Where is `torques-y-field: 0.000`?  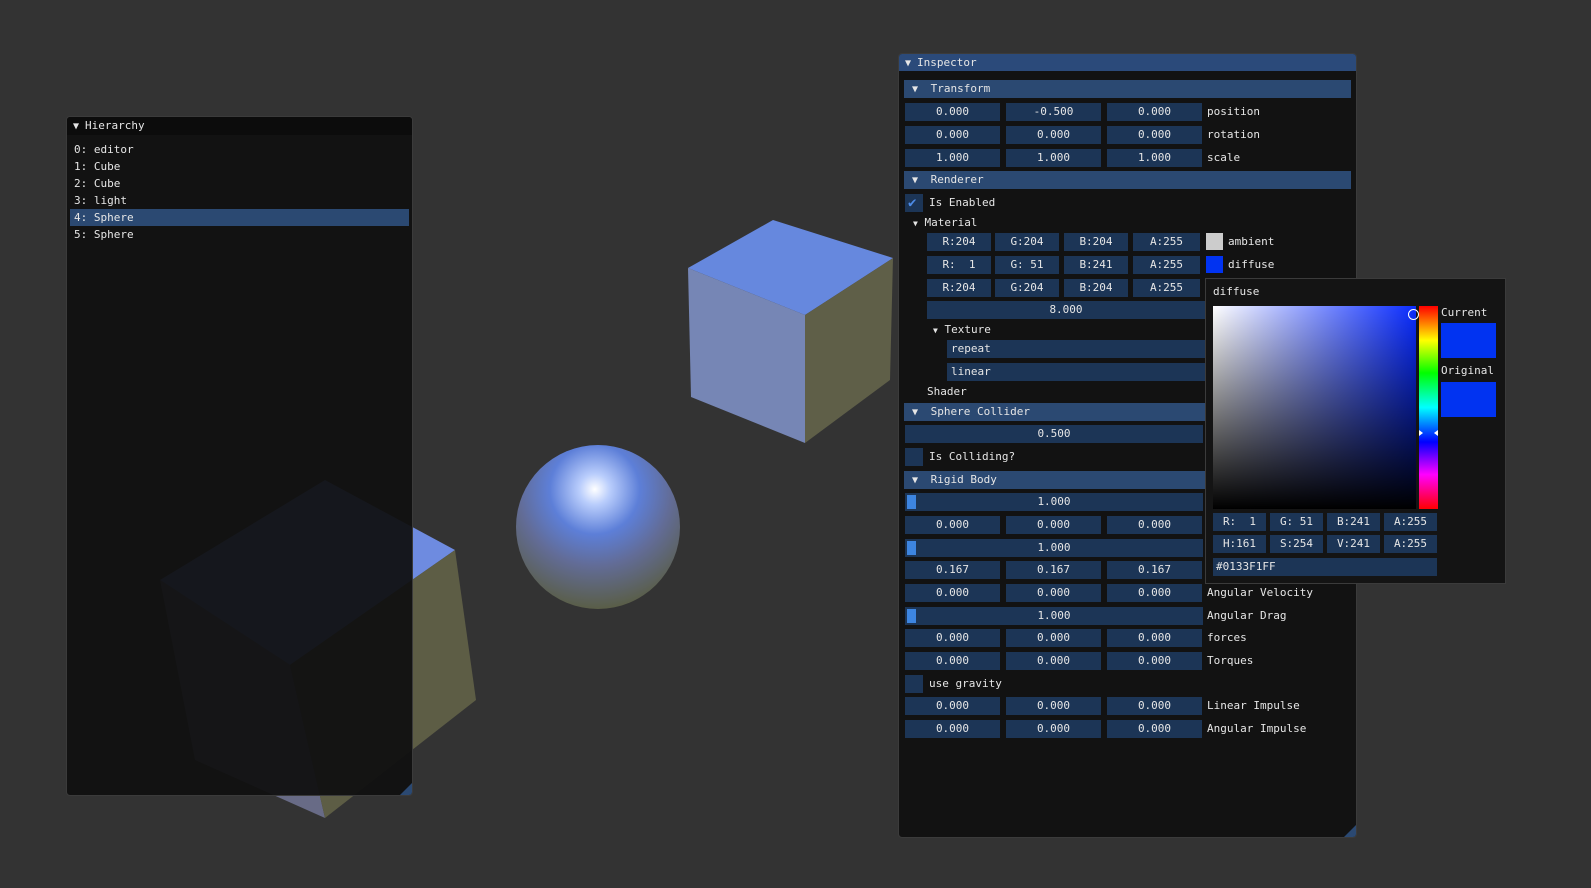 torques-y-field: 0.000 is located at coordinates (1053, 661).